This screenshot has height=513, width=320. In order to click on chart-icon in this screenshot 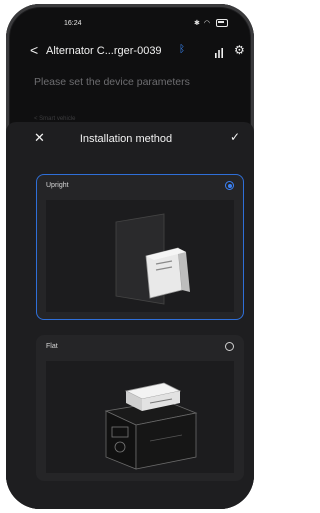, I will do `click(219, 54)`.